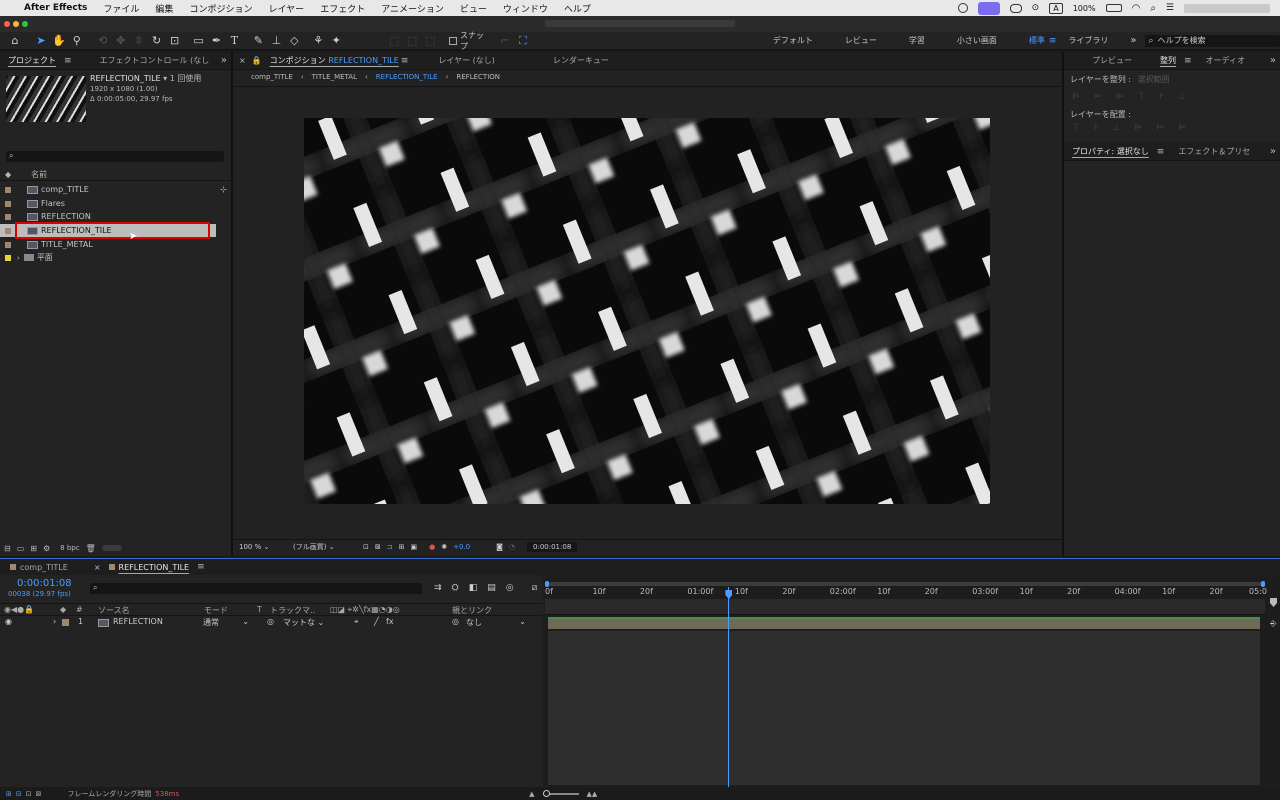 This screenshot has height=800, width=1280. What do you see at coordinates (318, 41) in the screenshot?
I see `roto-brush-icon: ⚘` at bounding box center [318, 41].